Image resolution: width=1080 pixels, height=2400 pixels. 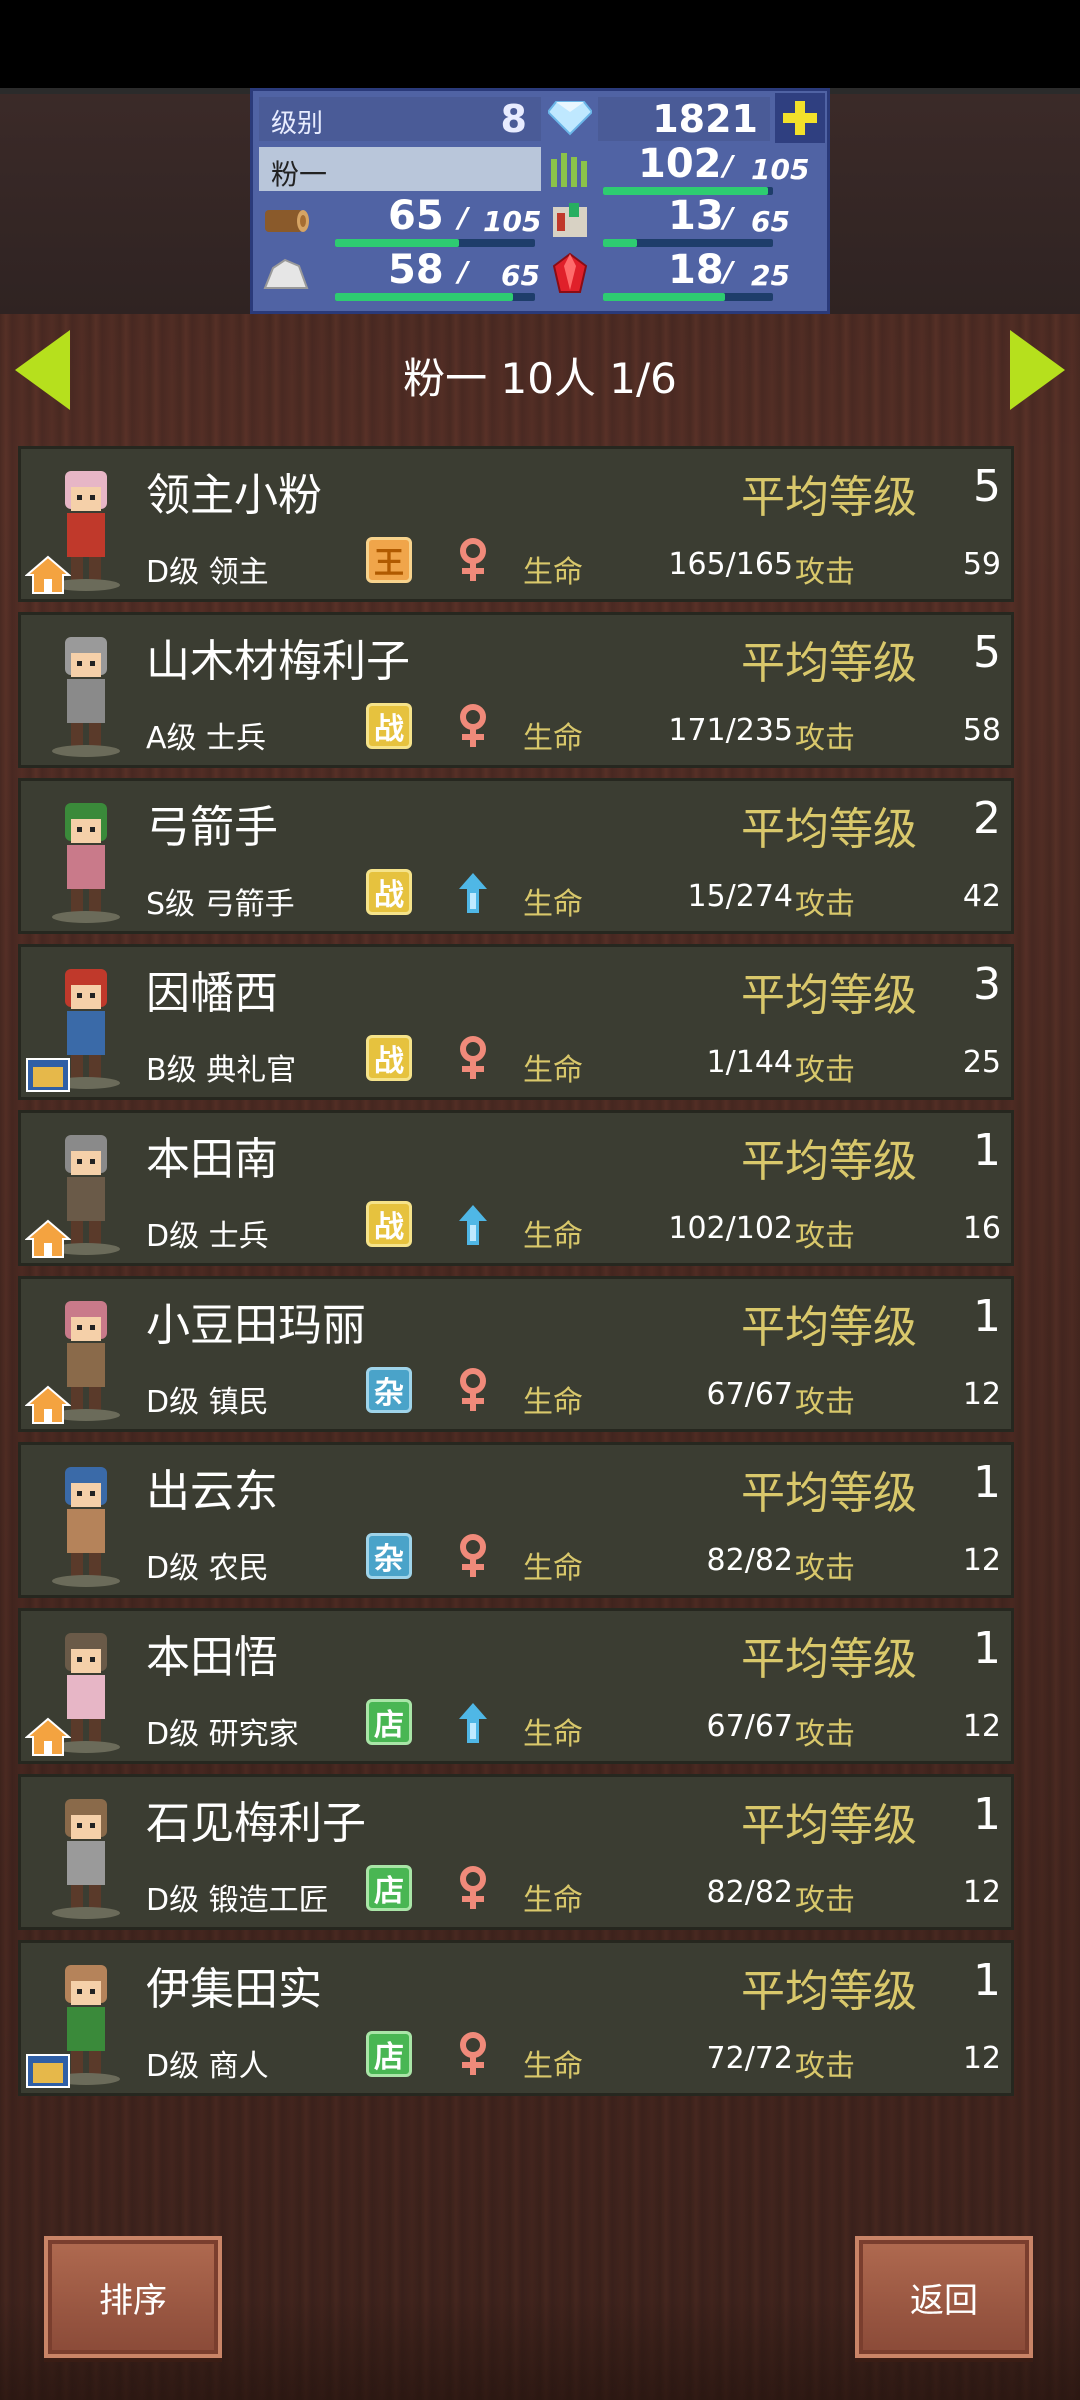 What do you see at coordinates (207, 1402) in the screenshot?
I see `unit-rank-job: D级 镇民` at bounding box center [207, 1402].